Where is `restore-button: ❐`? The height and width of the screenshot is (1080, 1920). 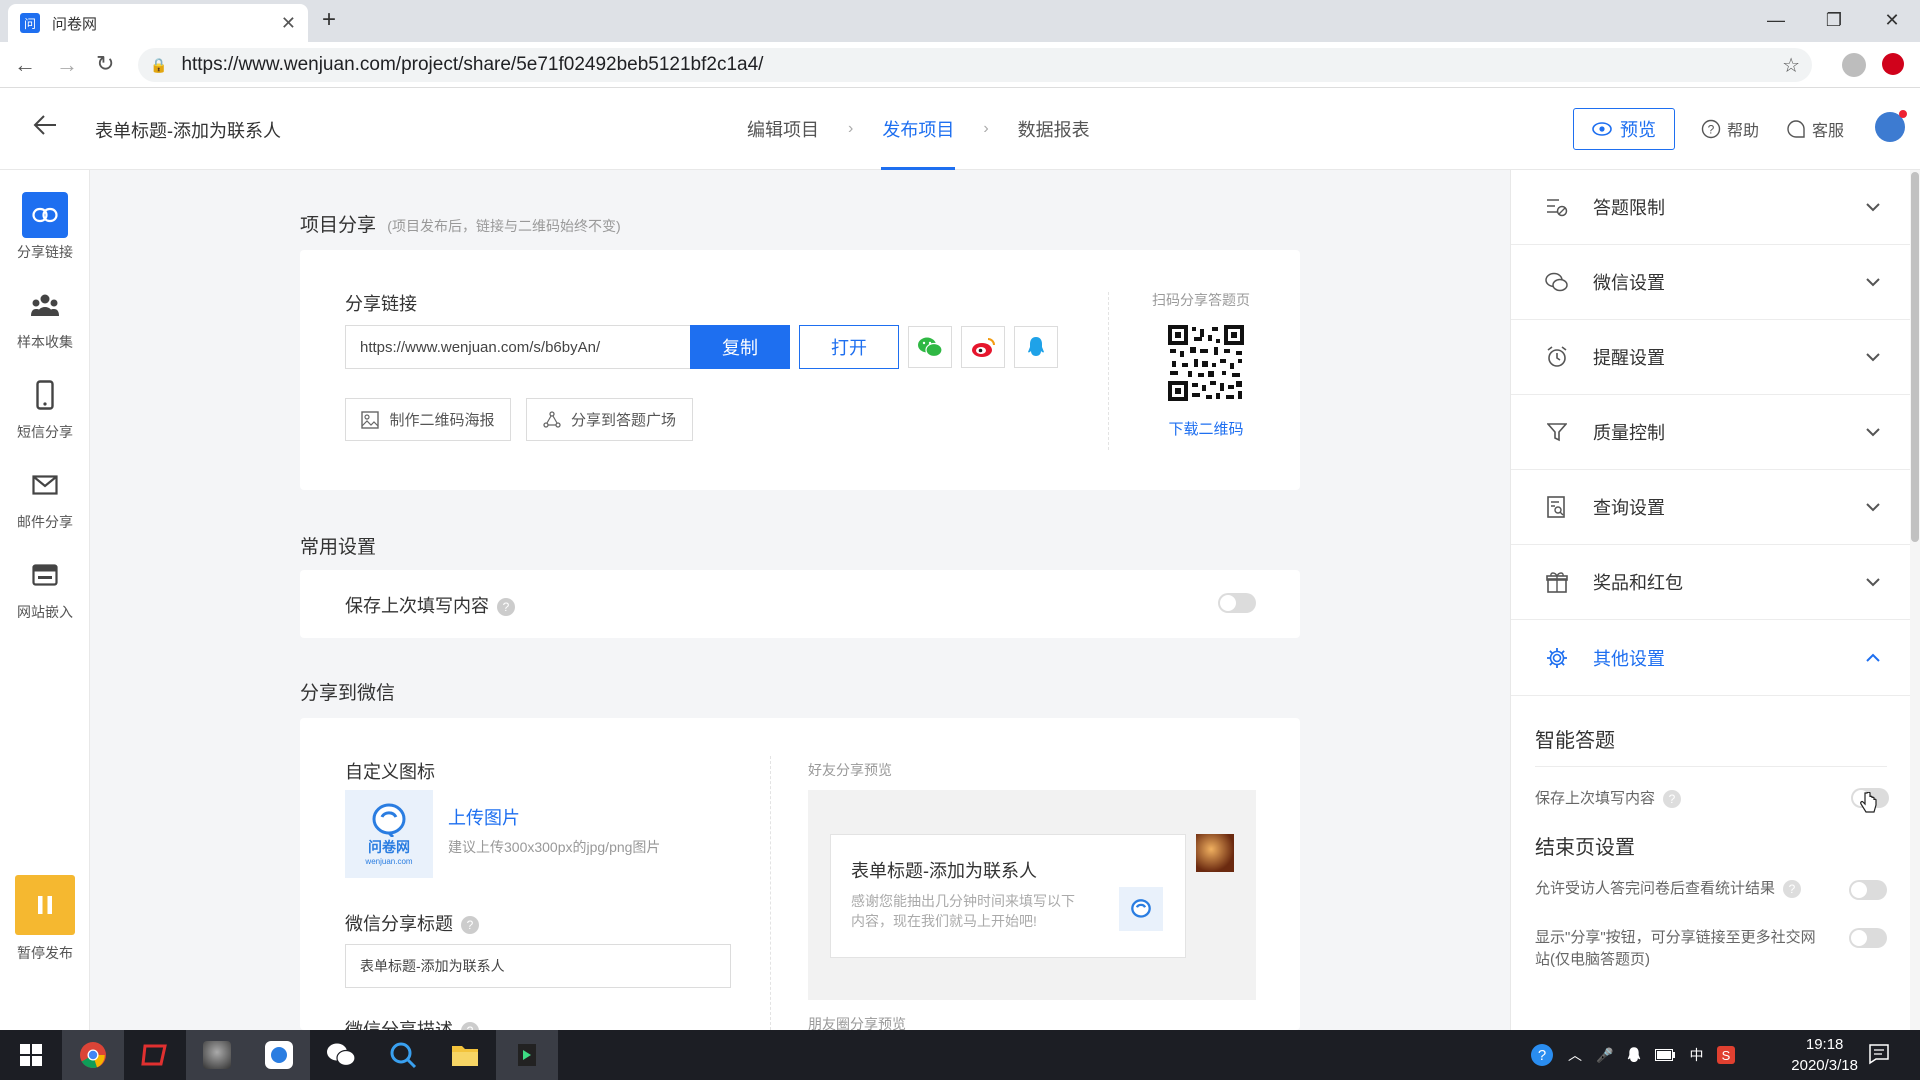 restore-button: ❐ is located at coordinates (1834, 20).